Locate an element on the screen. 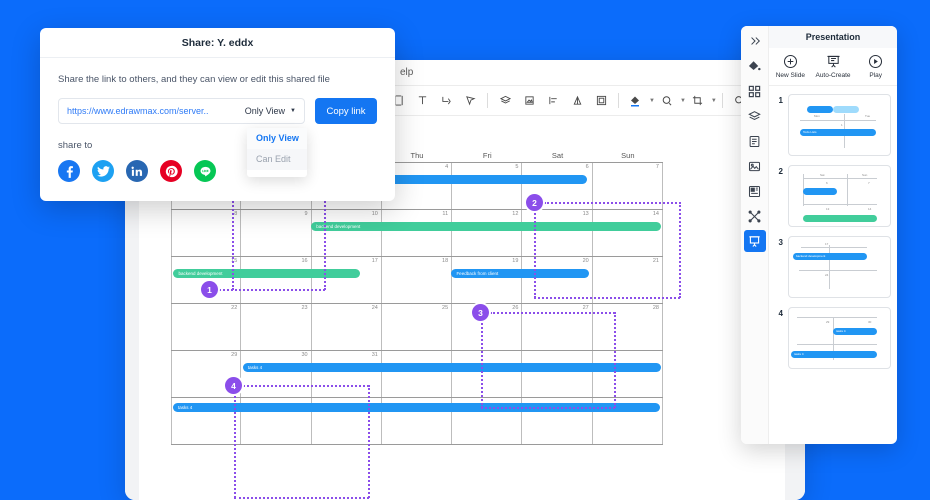 The image size is (930, 500). thumb-day-number: 1 is located at coordinates (842, 125).